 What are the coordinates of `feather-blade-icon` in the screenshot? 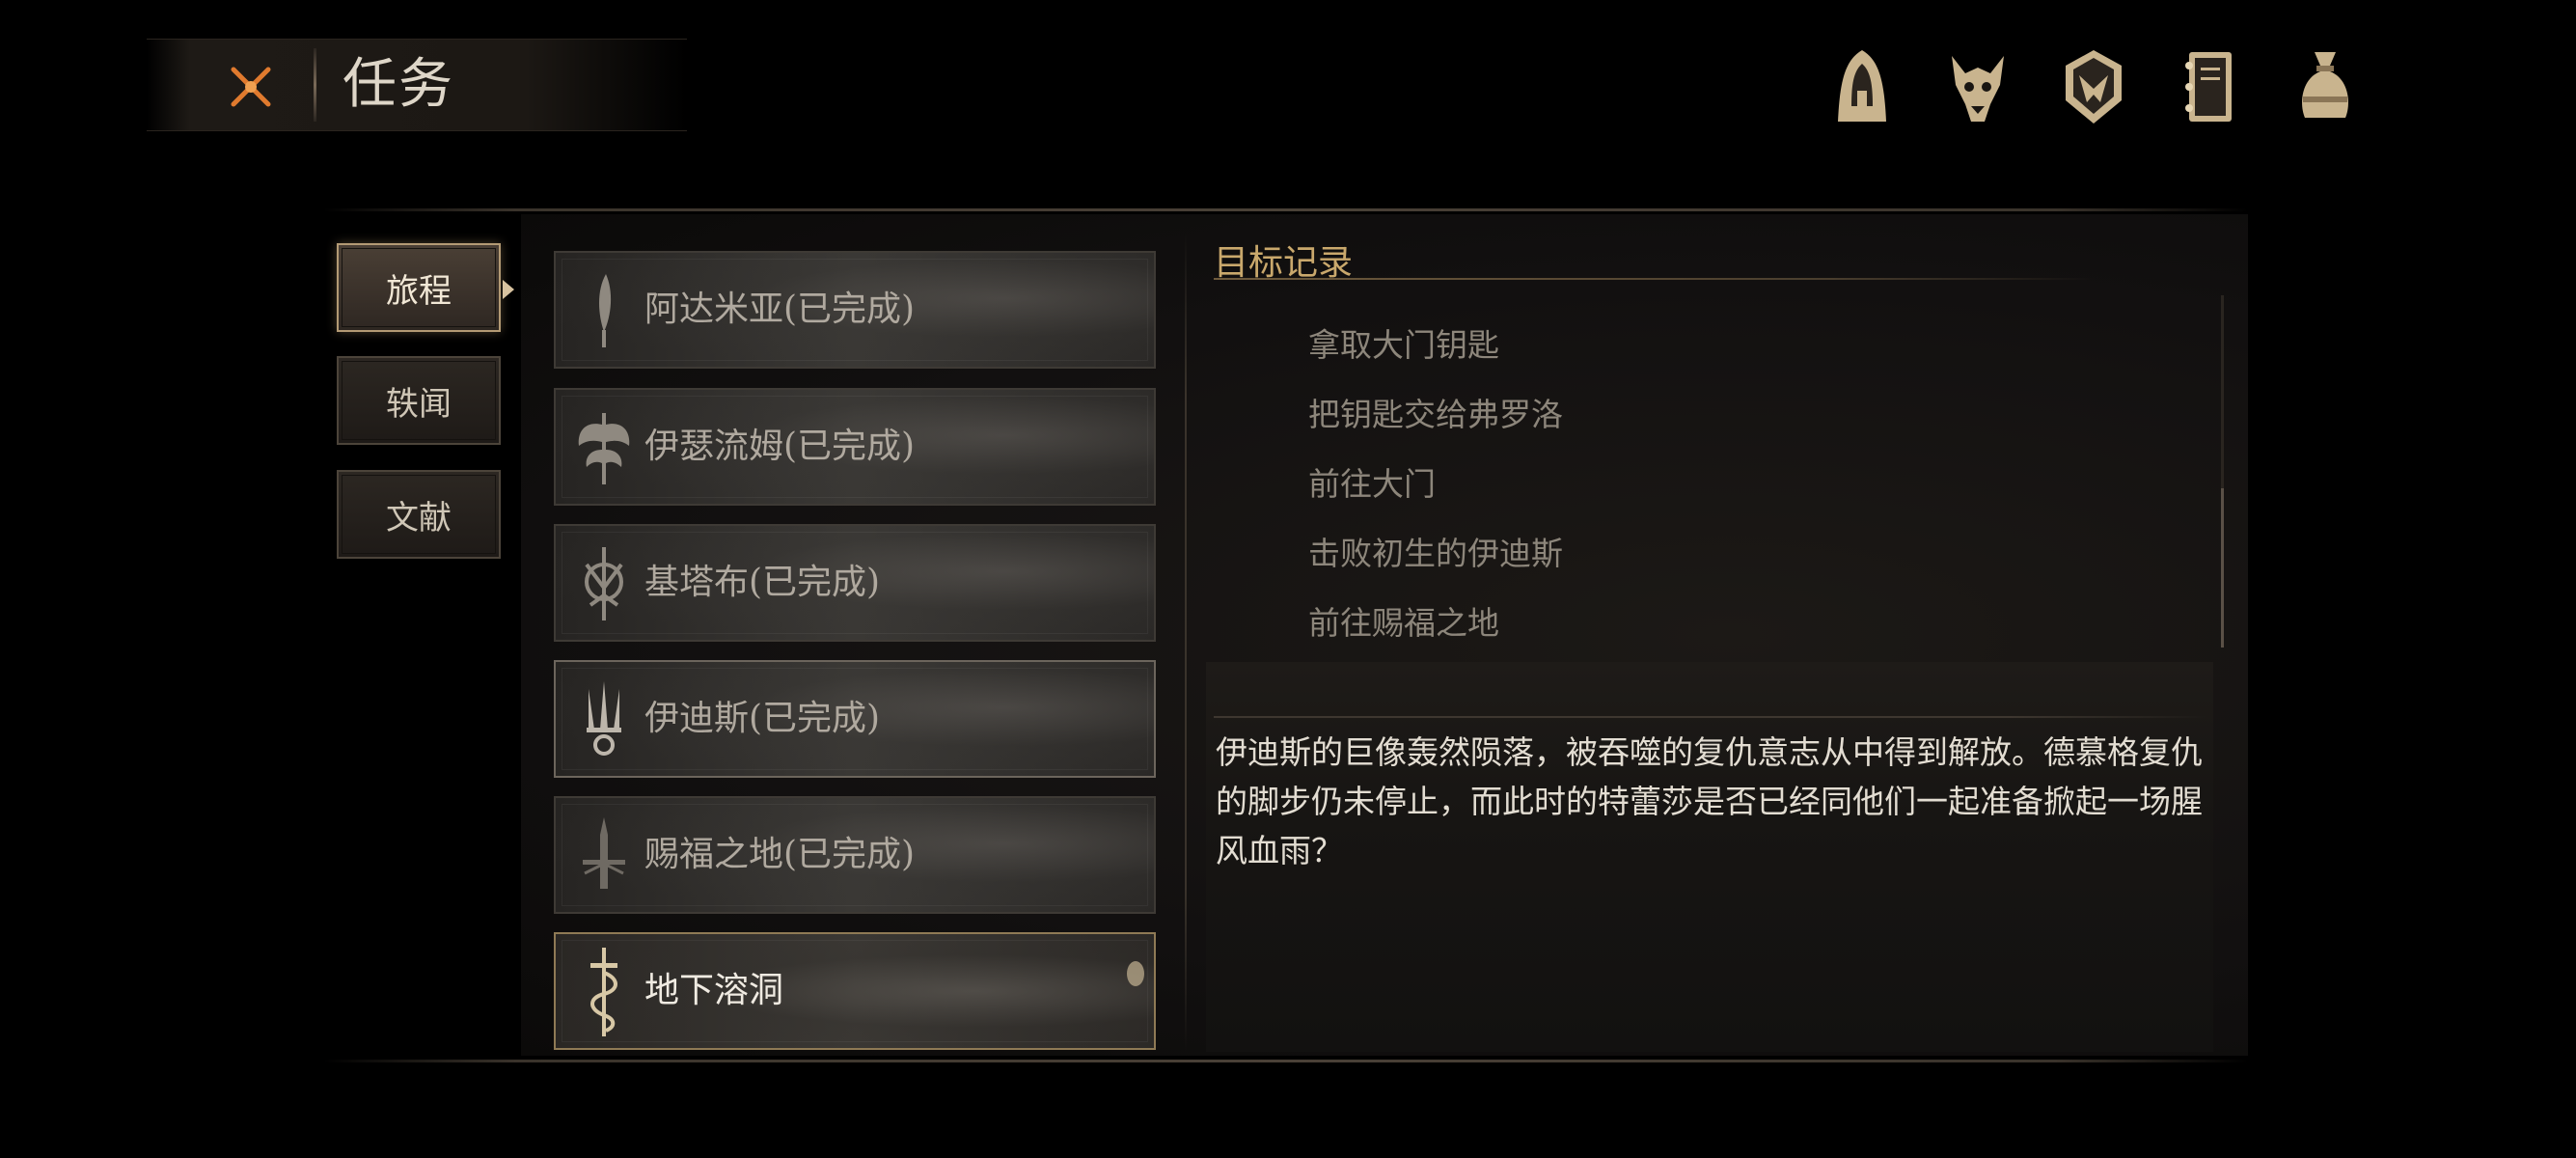 It's located at (606, 310).